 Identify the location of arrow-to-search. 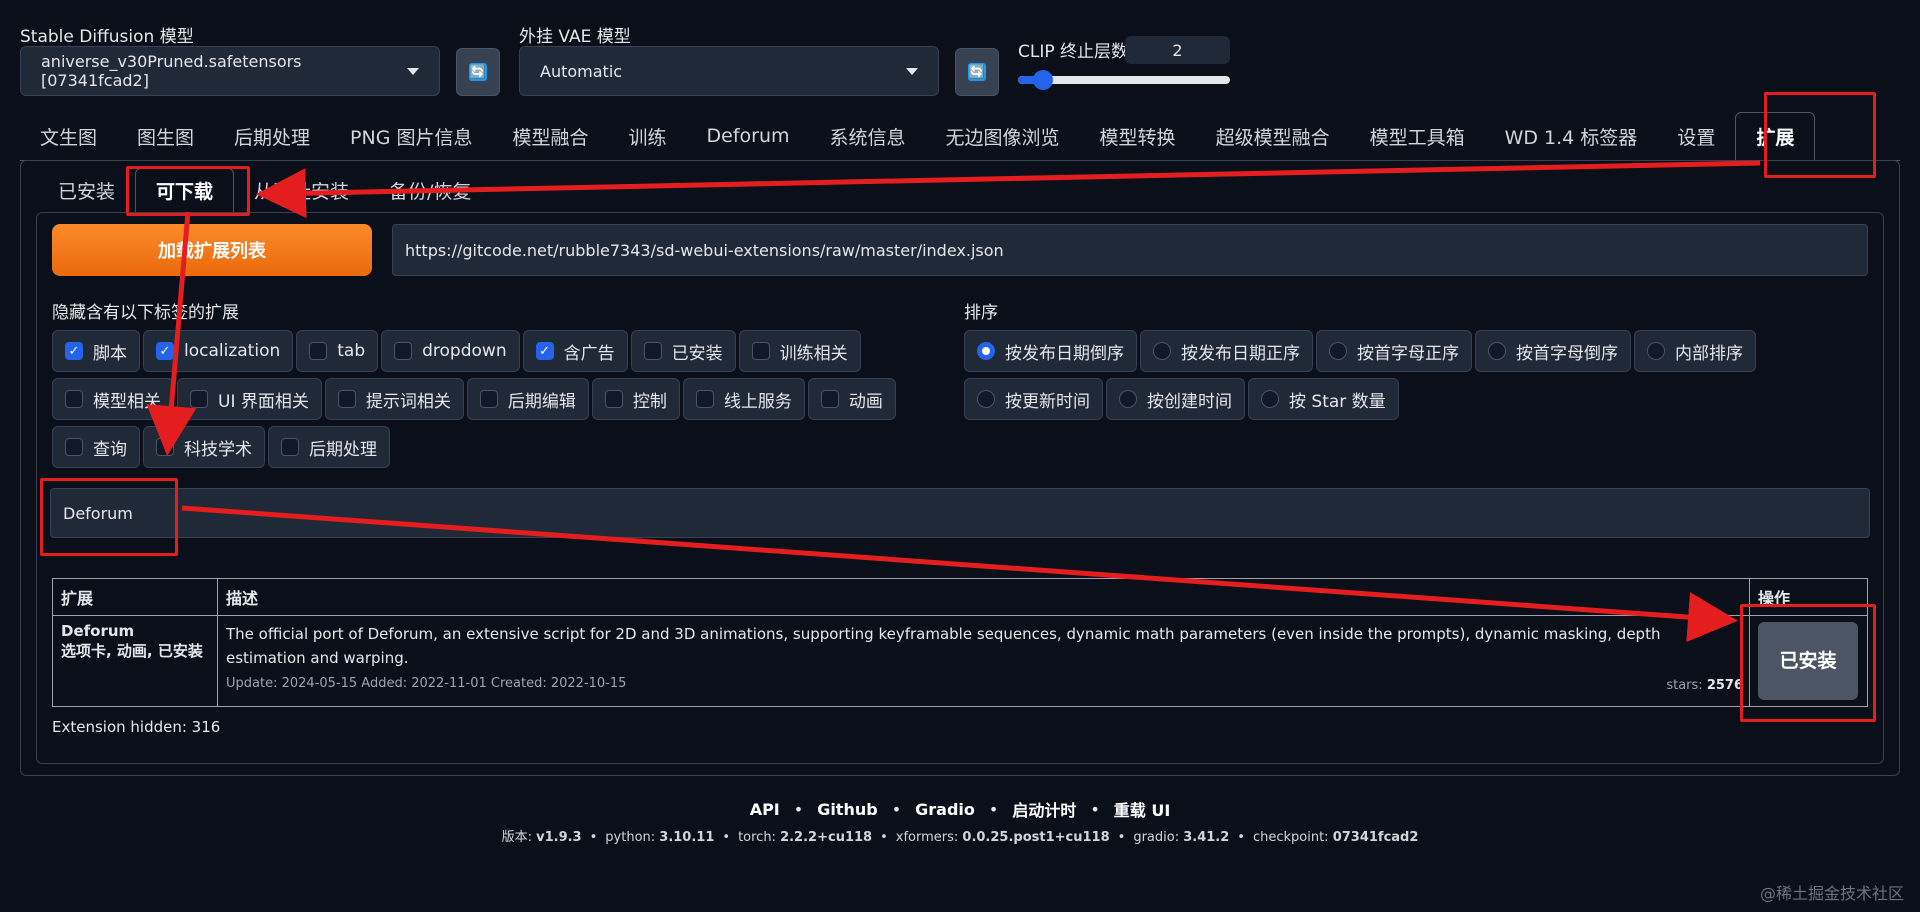
(171, 333).